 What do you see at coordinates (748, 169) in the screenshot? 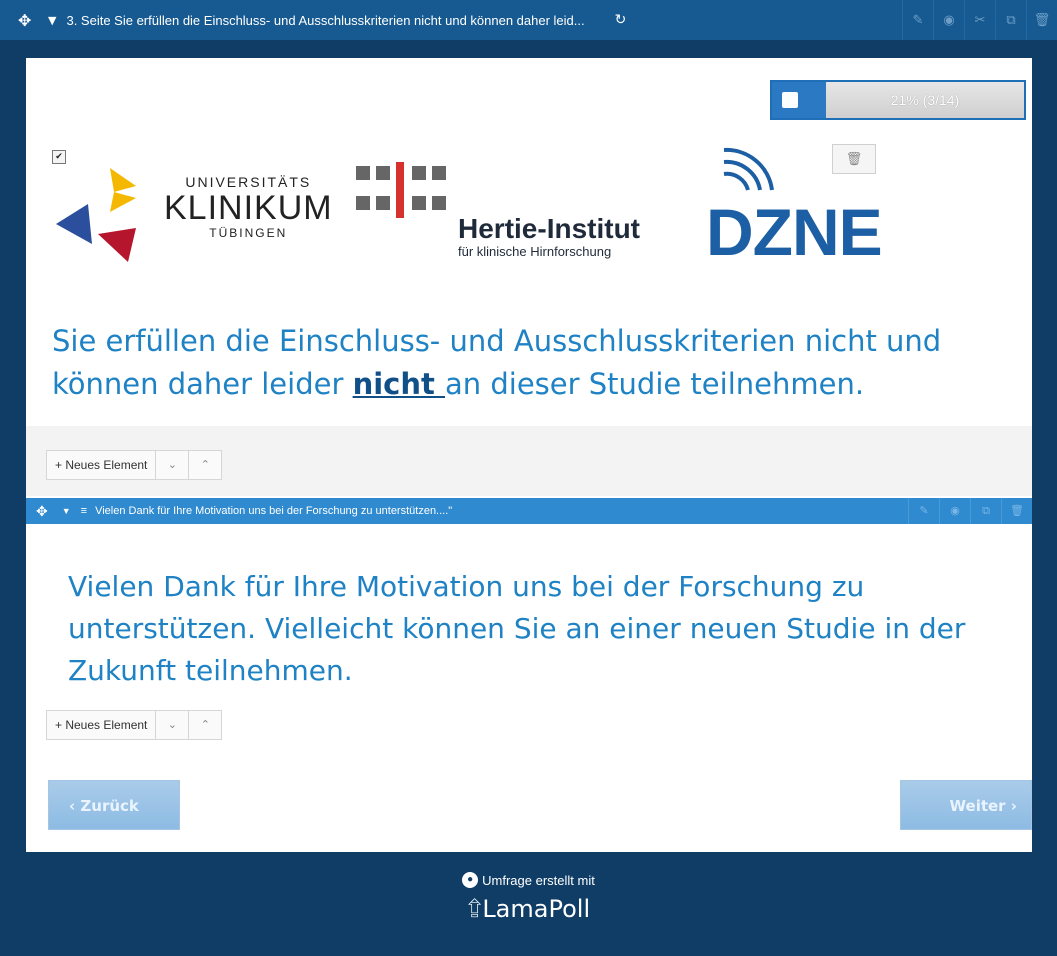
I see `signal-icon` at bounding box center [748, 169].